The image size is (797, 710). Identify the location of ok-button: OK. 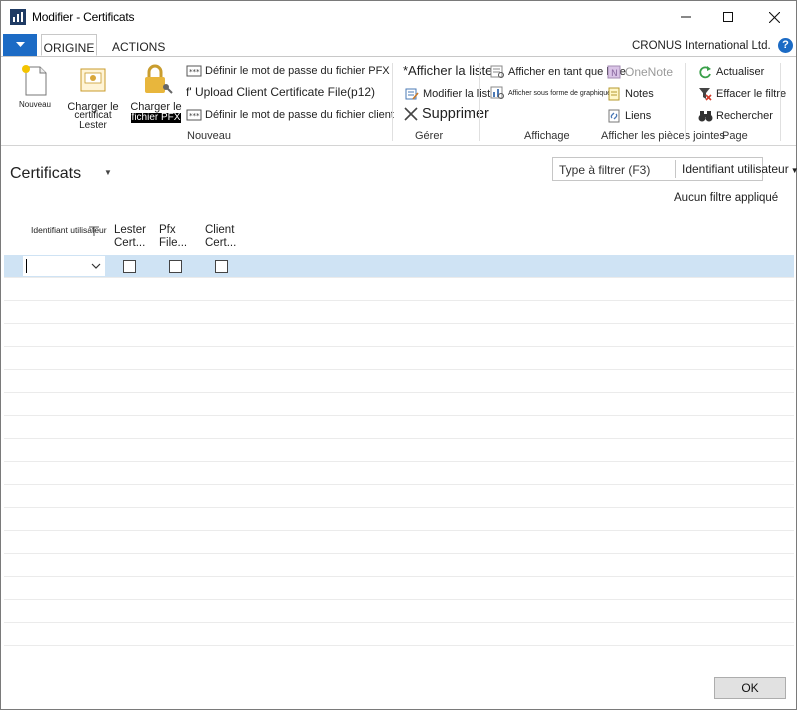
(750, 688).